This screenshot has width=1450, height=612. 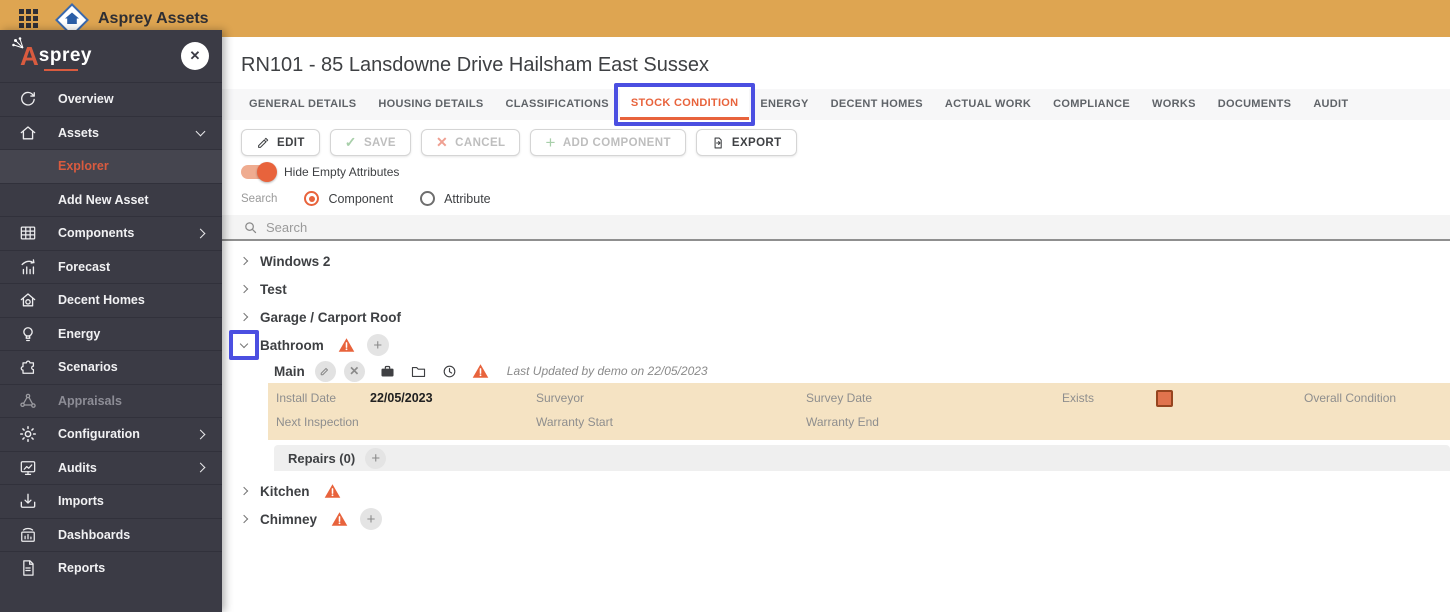 I want to click on sidebar-item-decent-homes: Decent Homes, so click(x=111, y=300).